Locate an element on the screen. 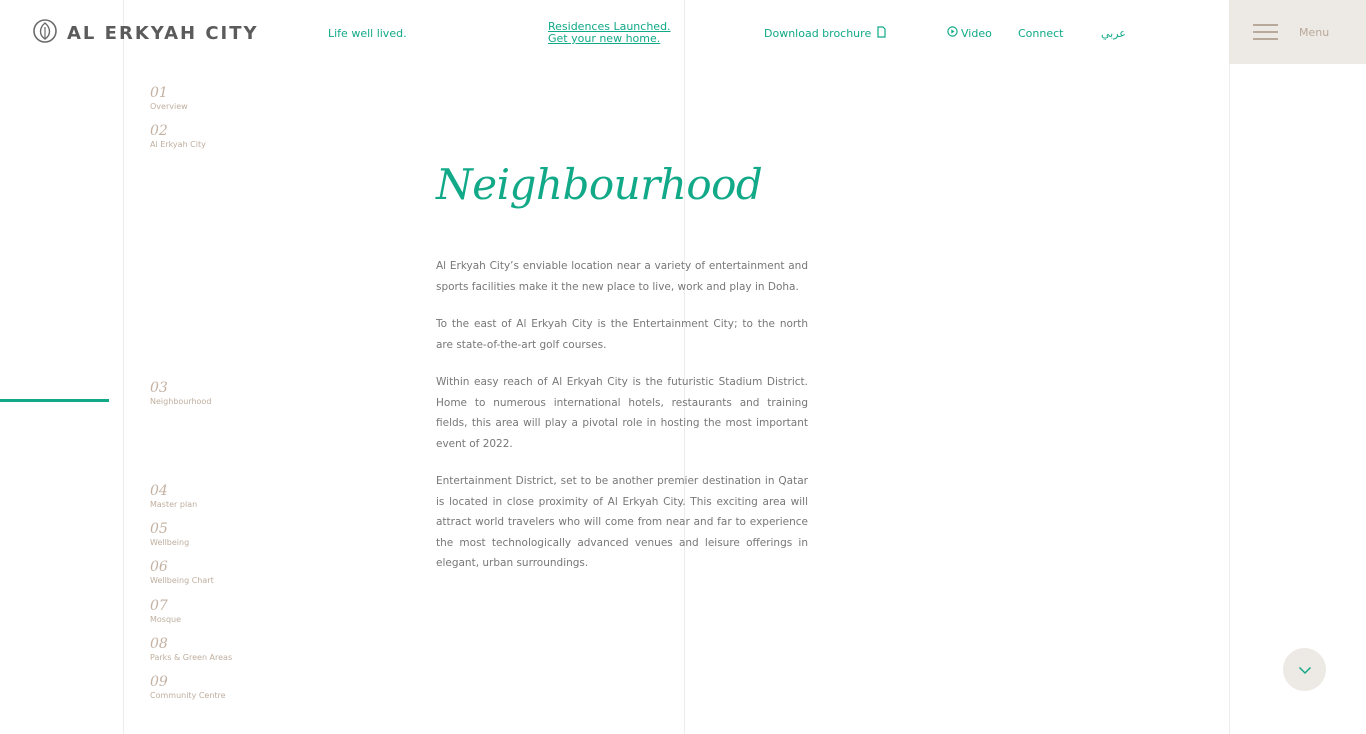 This screenshot has height=734, width=1366. section-number: 06 is located at coordinates (159, 567).